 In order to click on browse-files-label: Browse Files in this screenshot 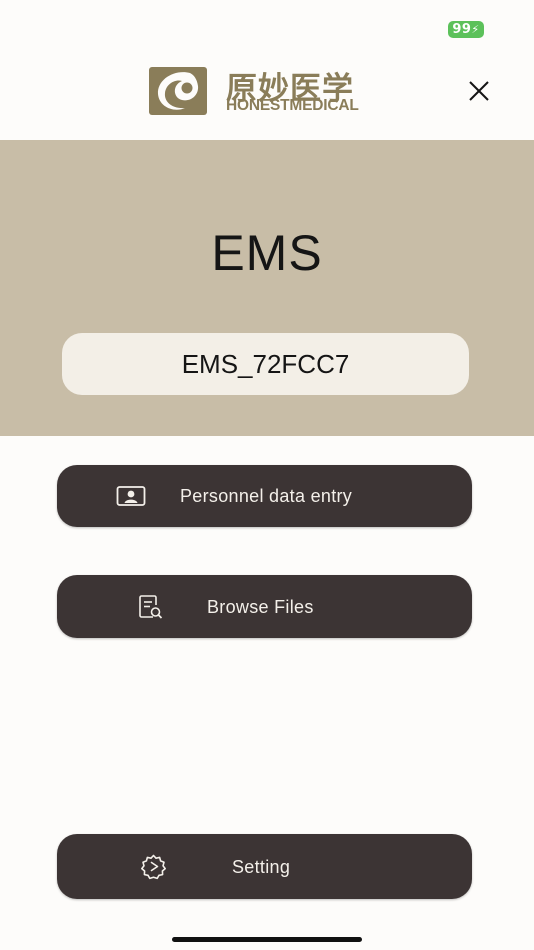, I will do `click(260, 607)`.